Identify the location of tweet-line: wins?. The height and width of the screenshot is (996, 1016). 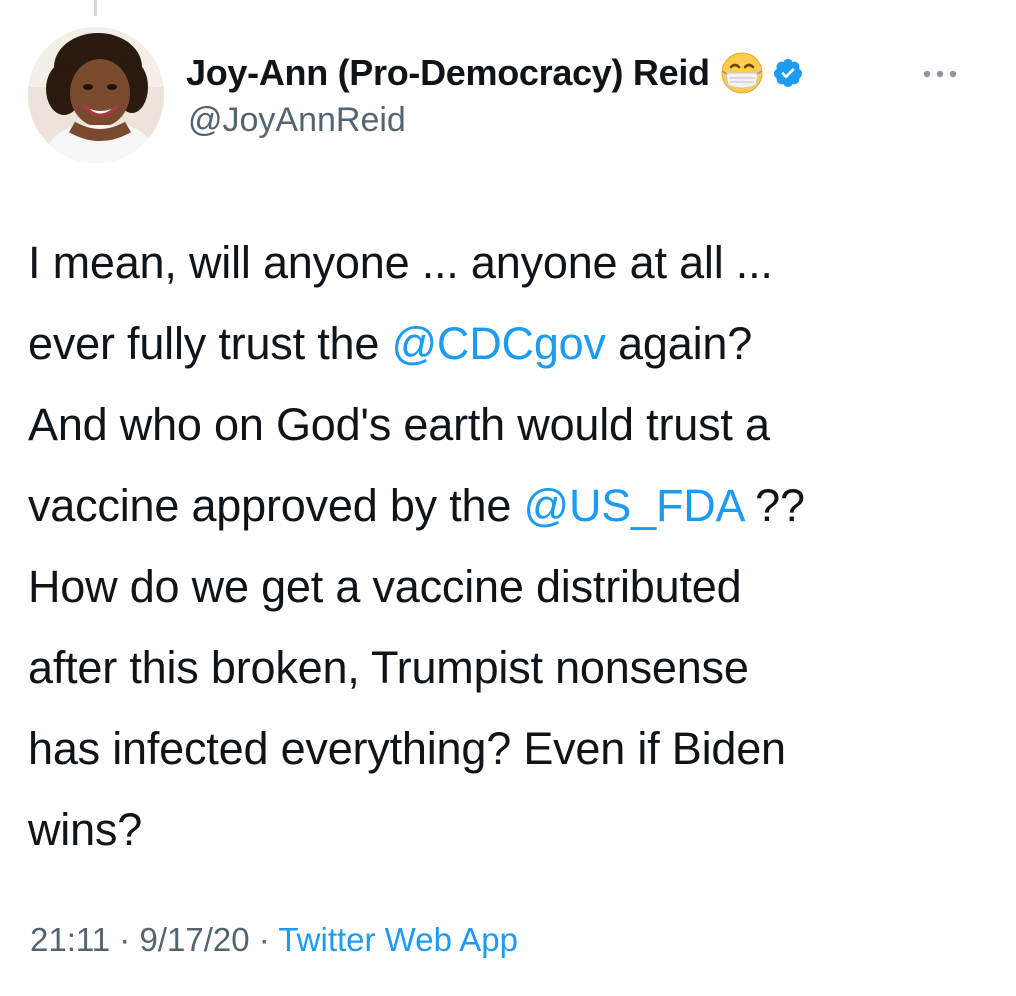
(508, 829).